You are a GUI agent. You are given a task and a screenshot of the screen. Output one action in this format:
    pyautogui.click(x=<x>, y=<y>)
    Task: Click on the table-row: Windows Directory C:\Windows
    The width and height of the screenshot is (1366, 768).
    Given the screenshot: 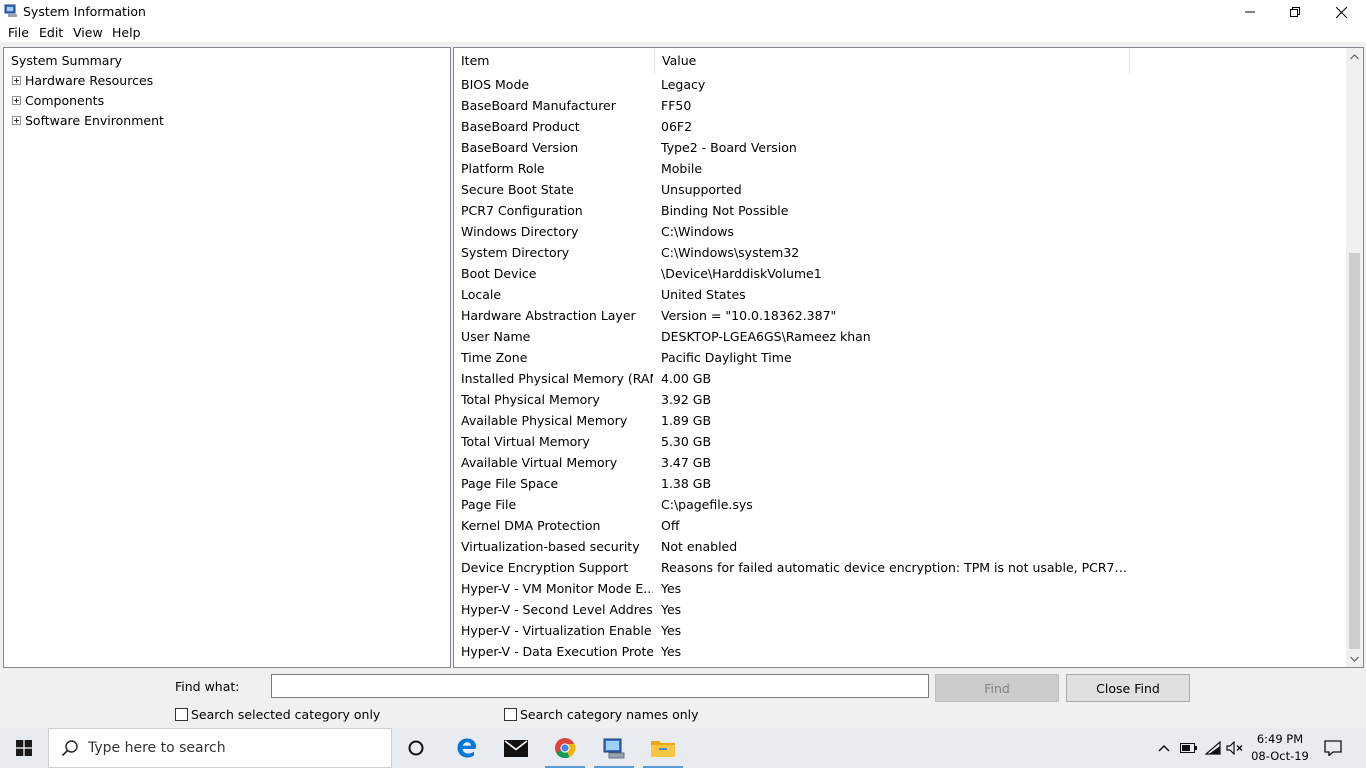 What is the action you would take?
    pyautogui.click(x=900, y=232)
    